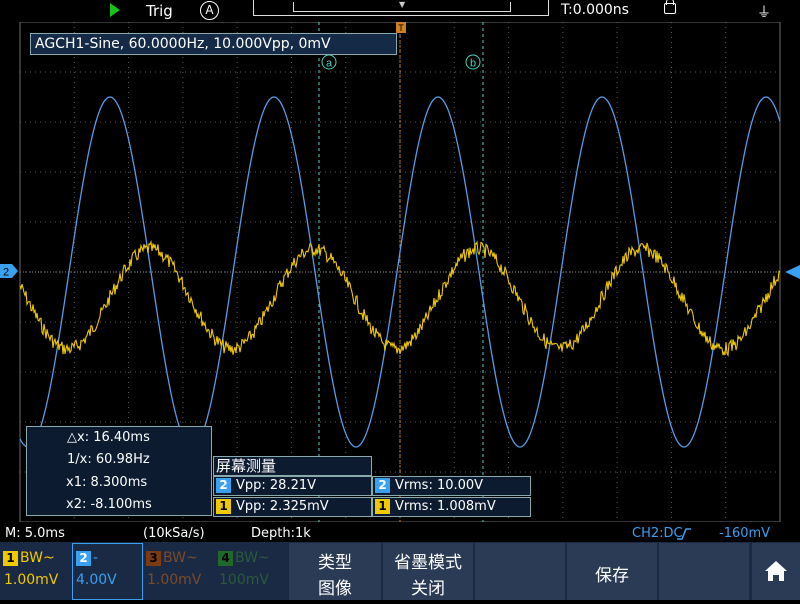 Image resolution: width=800 pixels, height=604 pixels. I want to click on ch2-level-marker-icon: 2, so click(9, 271).